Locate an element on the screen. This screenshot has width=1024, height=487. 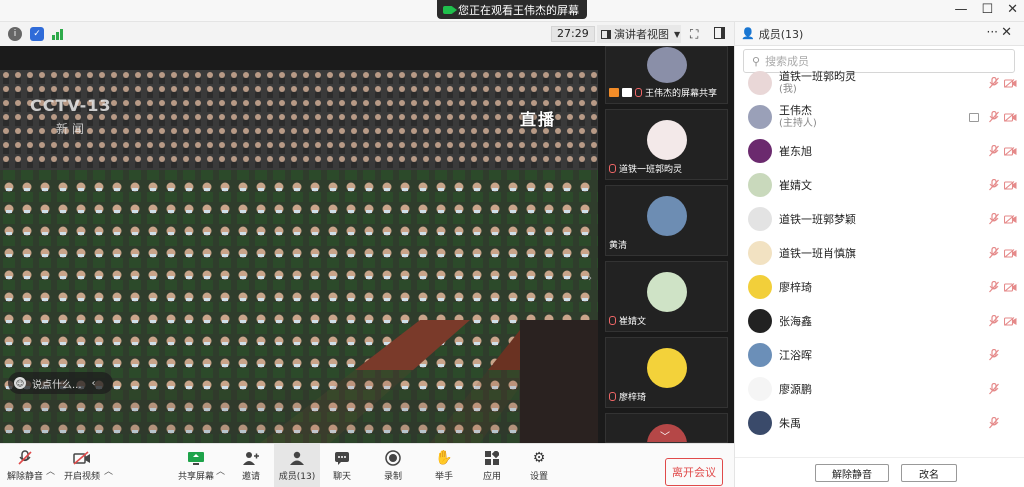
collapse-chat-icon: ‹ is located at coordinates (94, 383).